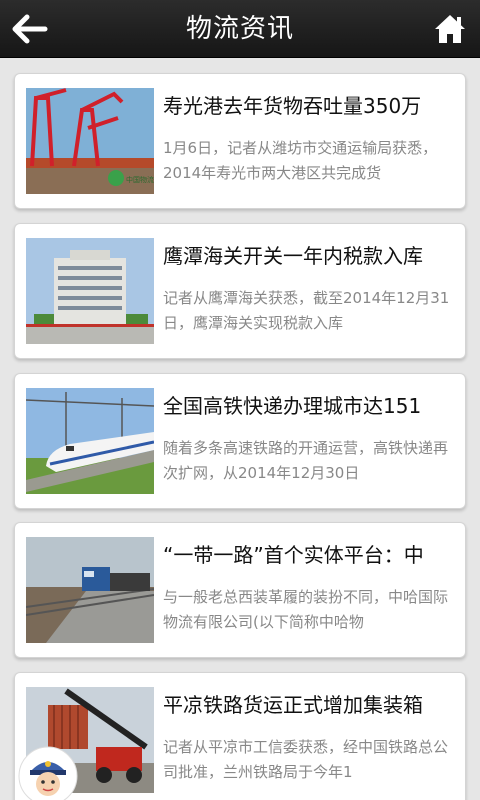 The height and width of the screenshot is (800, 480). Describe the element at coordinates (140, 179) in the screenshot. I see `svg-text: 中国物流网` at that location.